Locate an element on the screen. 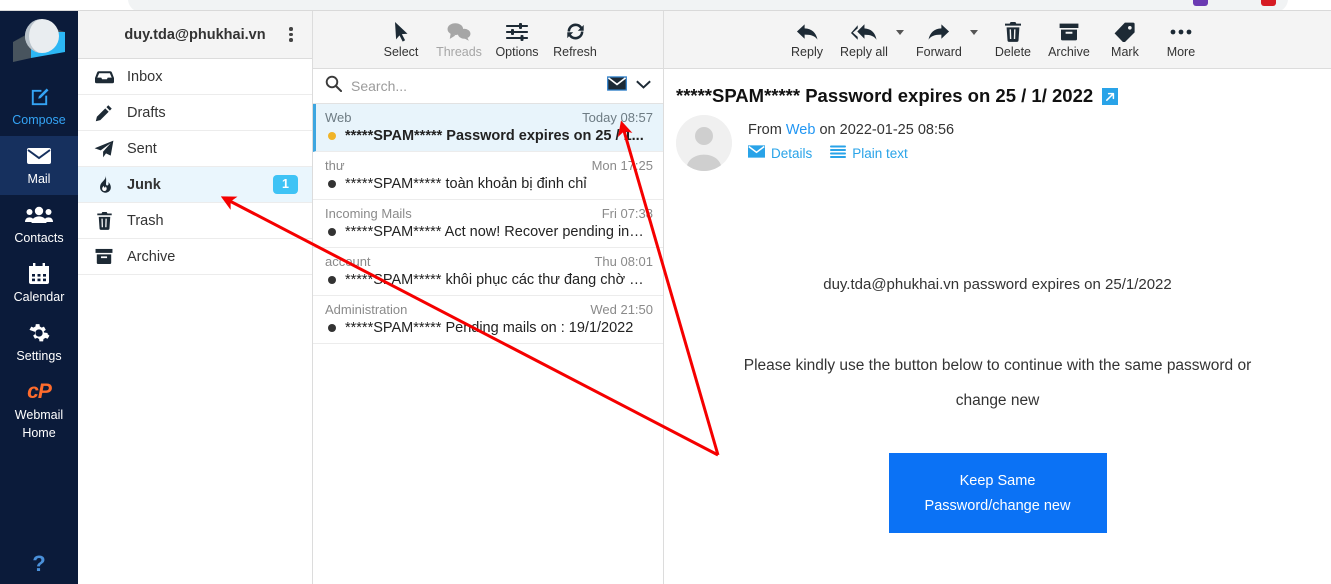  junk-unread-badge: 1 is located at coordinates (285, 184).